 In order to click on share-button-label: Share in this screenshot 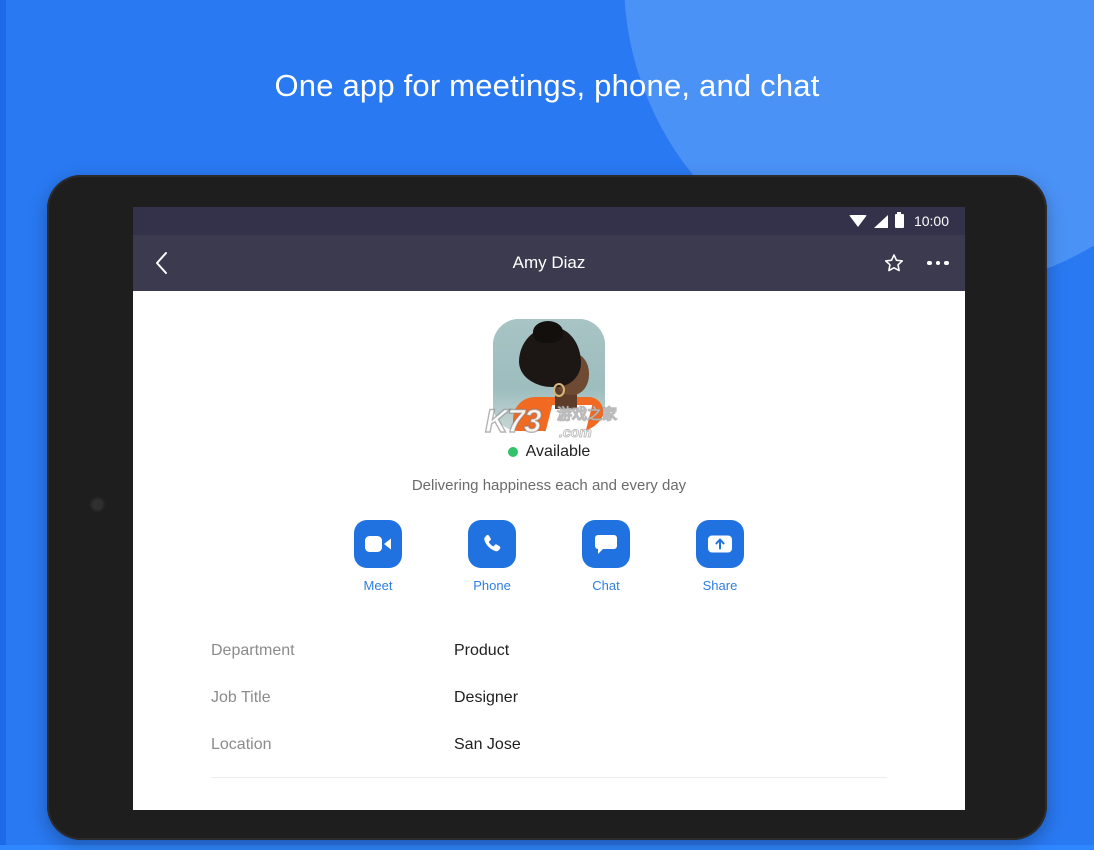, I will do `click(720, 585)`.